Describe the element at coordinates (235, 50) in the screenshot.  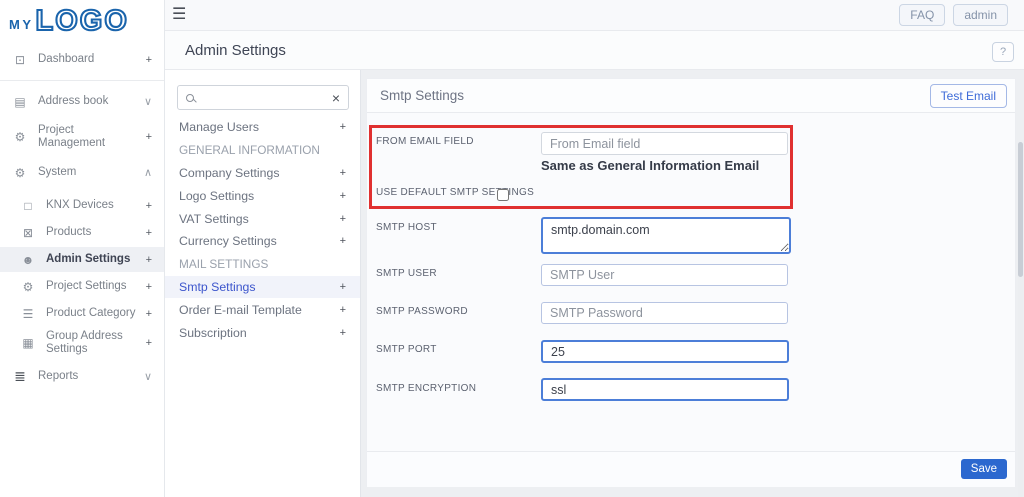
I see `page-title: Admin Settings` at that location.